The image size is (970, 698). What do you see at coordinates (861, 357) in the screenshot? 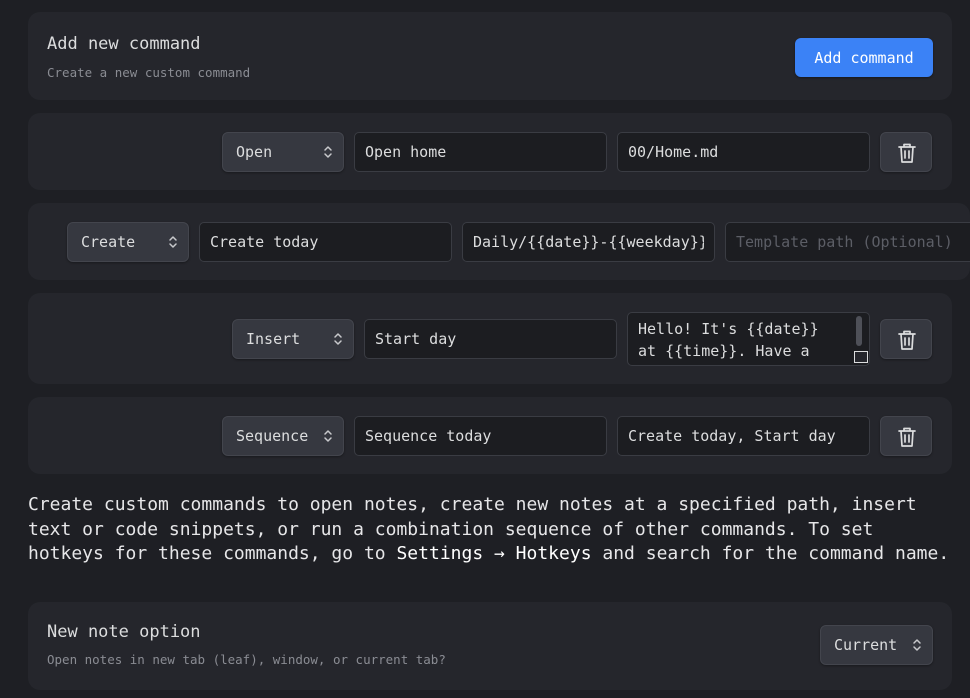
I see `textarea-resize-handle` at bounding box center [861, 357].